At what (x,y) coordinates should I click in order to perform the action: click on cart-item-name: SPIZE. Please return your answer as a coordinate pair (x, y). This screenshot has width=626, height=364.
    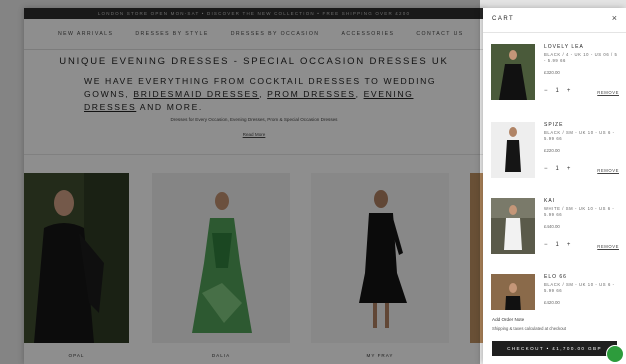
    Looking at the image, I should click on (553, 125).